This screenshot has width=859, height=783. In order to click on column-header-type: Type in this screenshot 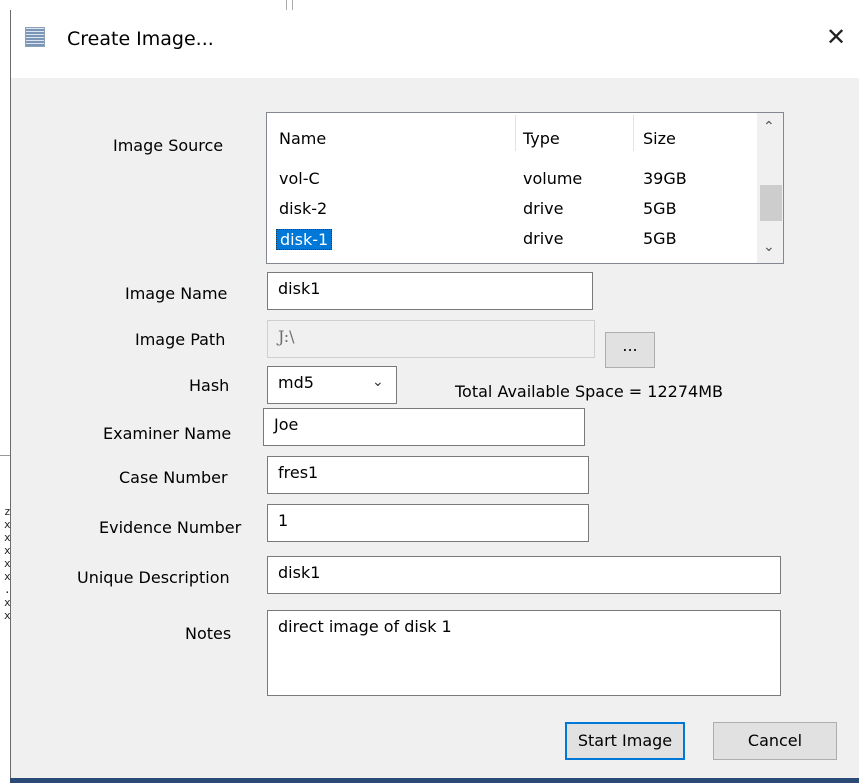, I will do `click(541, 138)`.